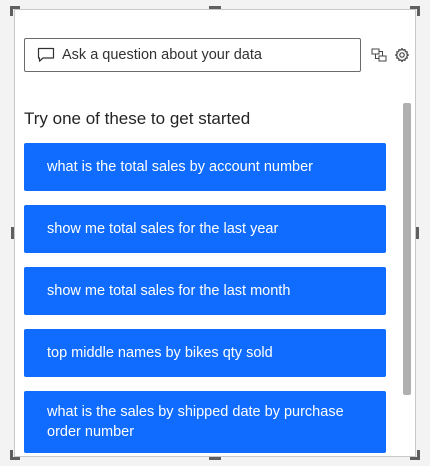 This screenshot has width=430, height=466. What do you see at coordinates (205, 229) in the screenshot?
I see `suggestion-button: show me total sales for the last year` at bounding box center [205, 229].